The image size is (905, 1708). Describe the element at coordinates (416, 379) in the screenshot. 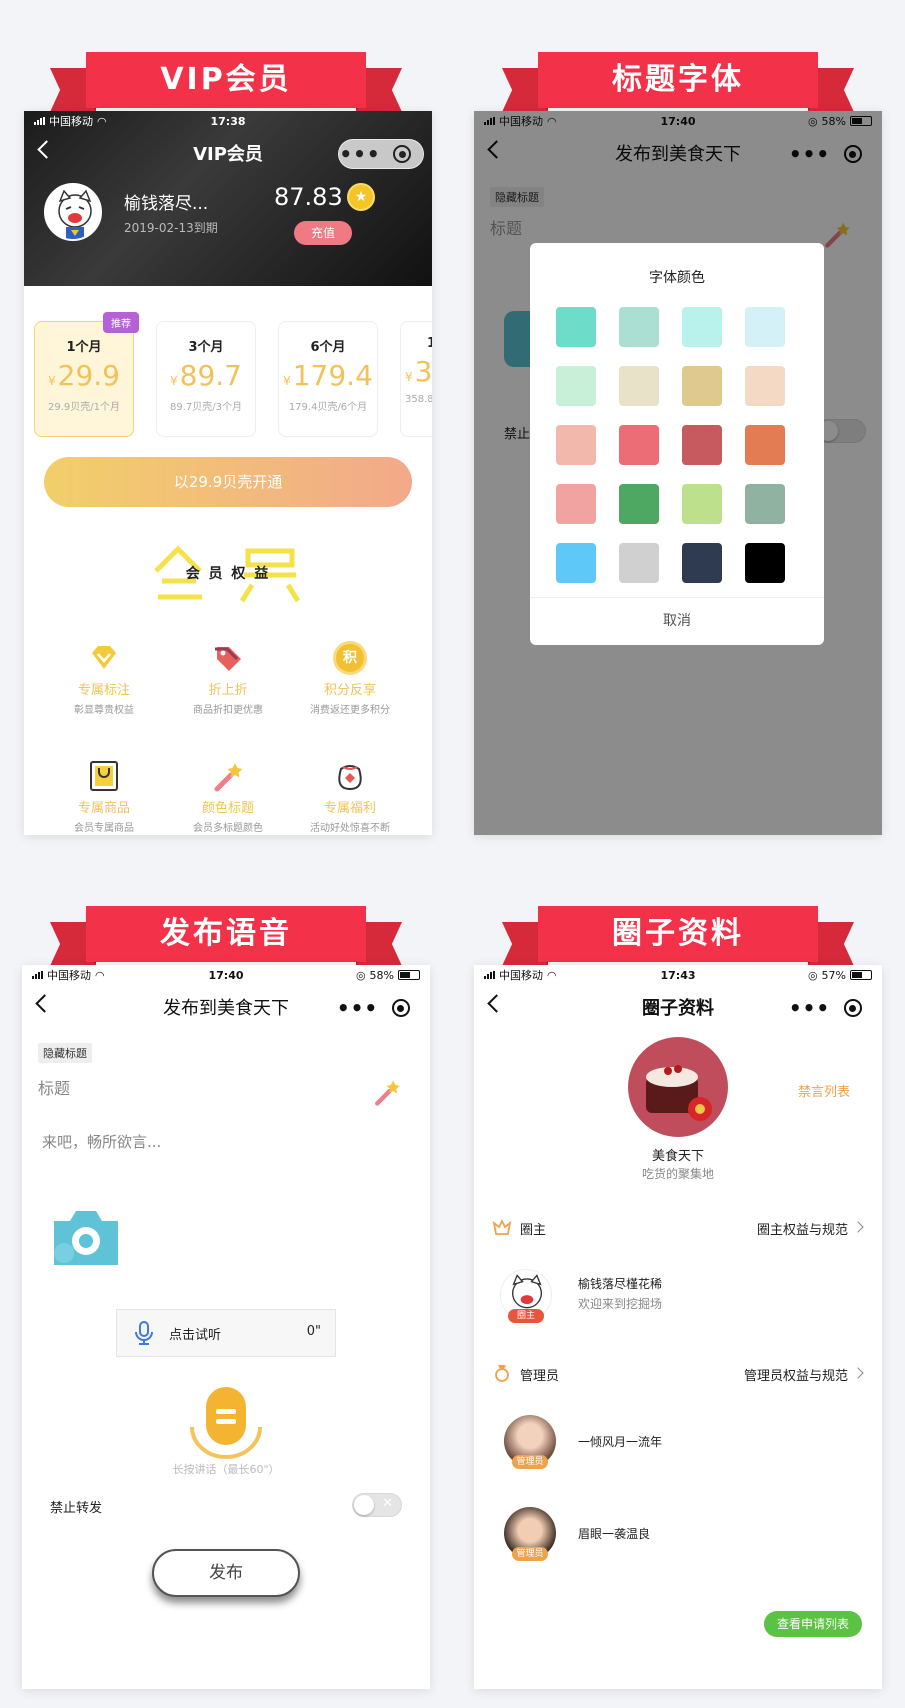

I see `plan-card-12-month: 1 ¥3 358.8` at that location.